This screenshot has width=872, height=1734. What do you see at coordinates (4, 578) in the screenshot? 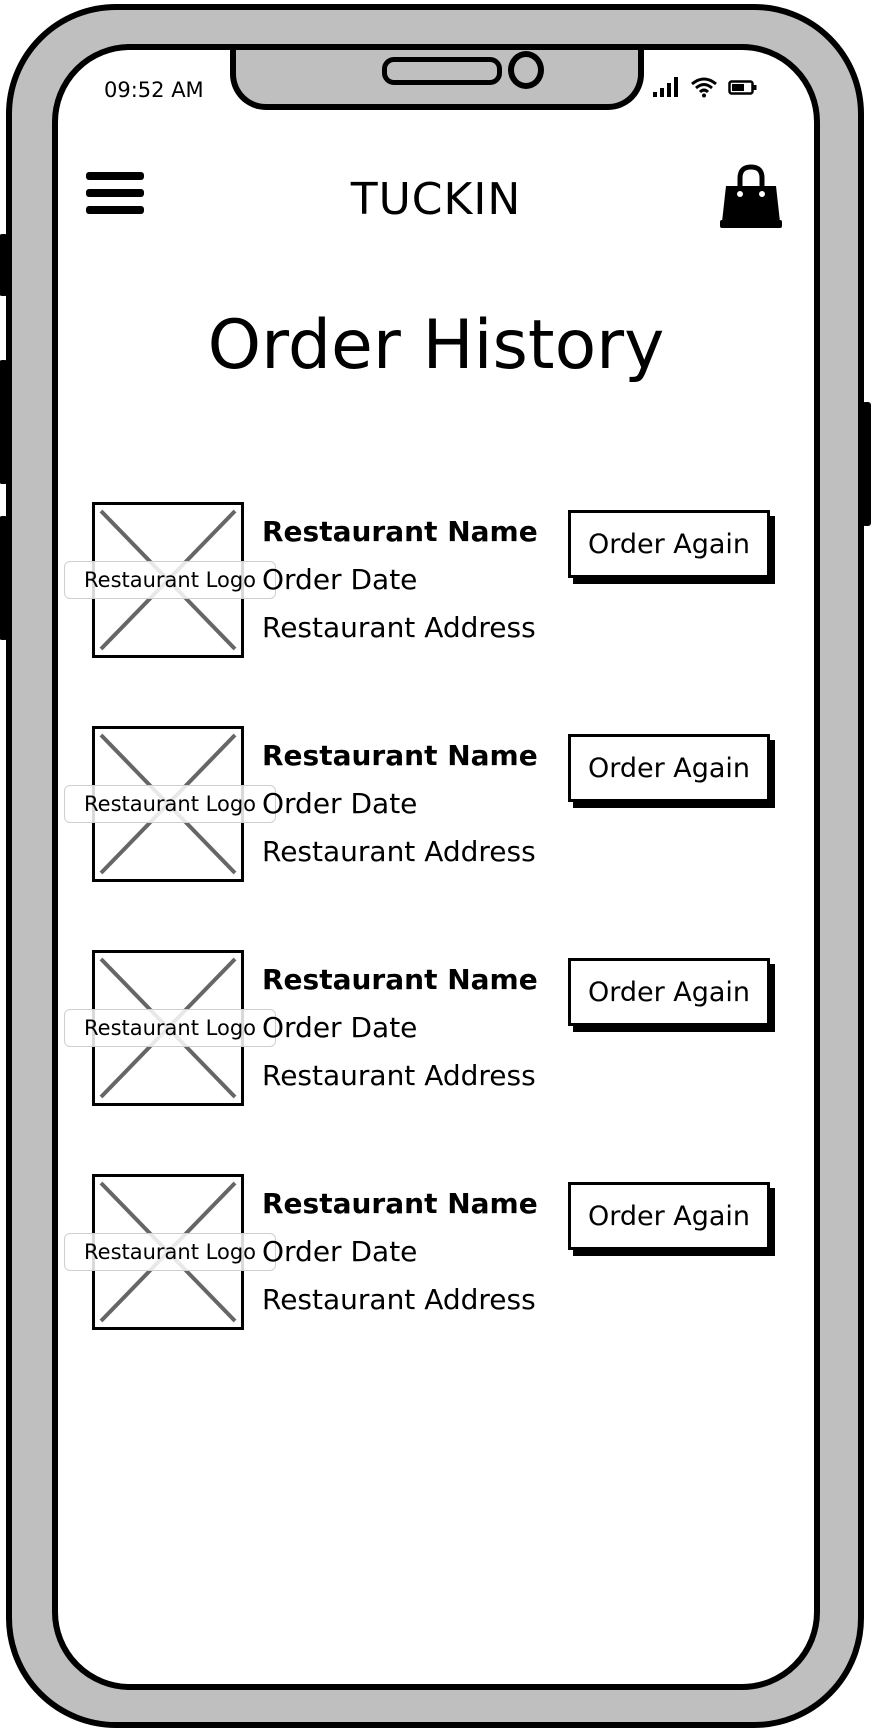
I see `side-button-volume-down` at bounding box center [4, 578].